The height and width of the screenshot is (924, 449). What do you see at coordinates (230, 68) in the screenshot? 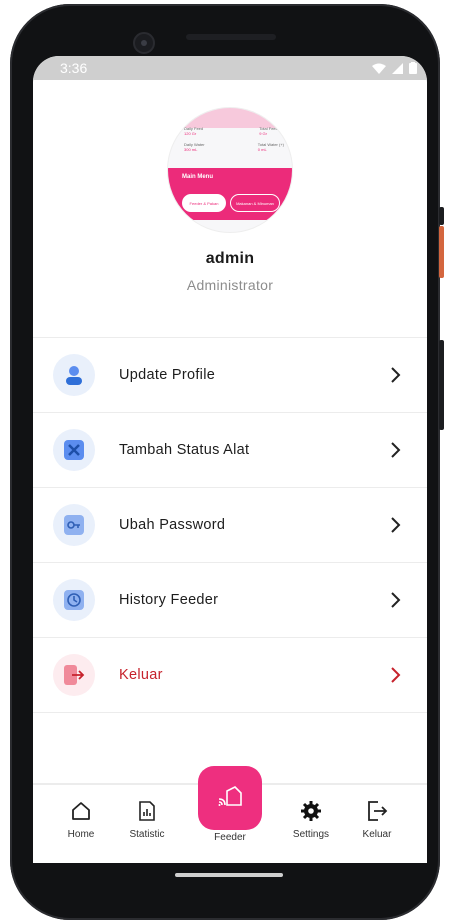
I see `status-bar: 3:36` at bounding box center [230, 68].